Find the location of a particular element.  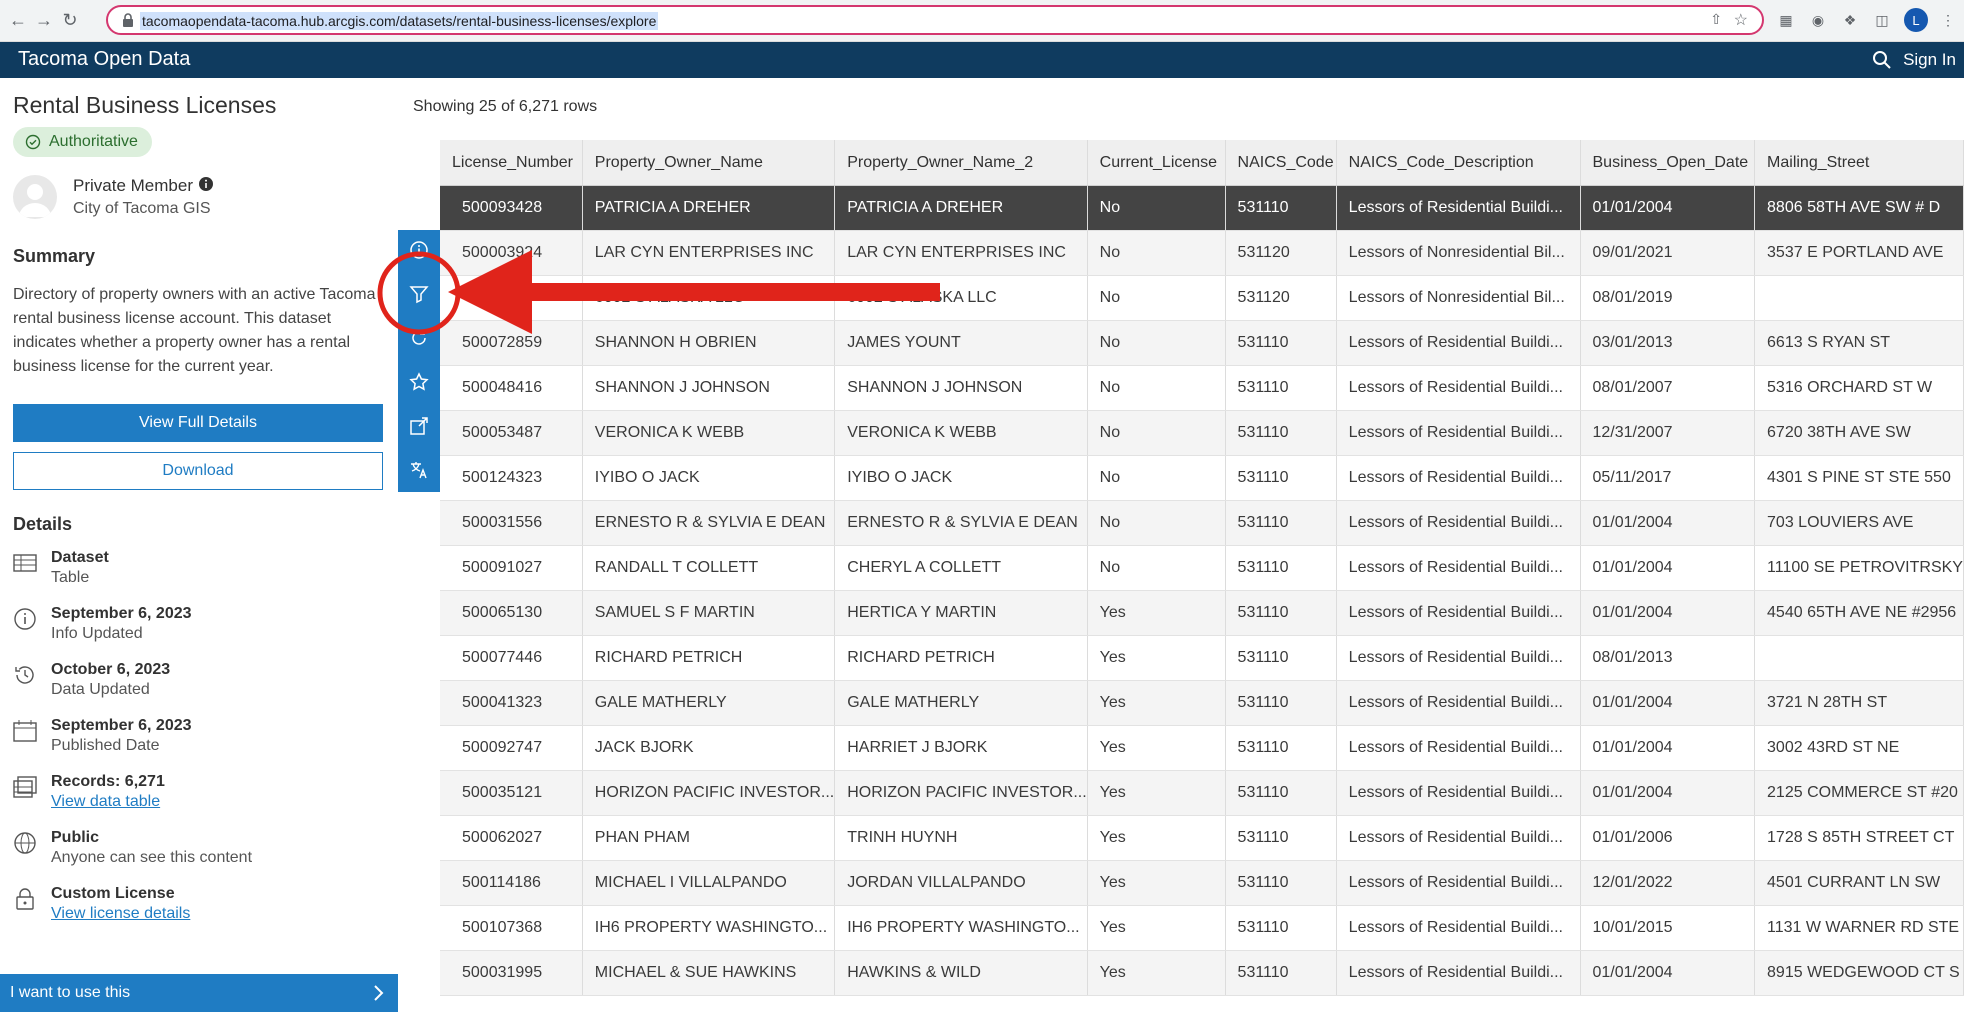

share-page-icon: ⇧ is located at coordinates (1716, 19).